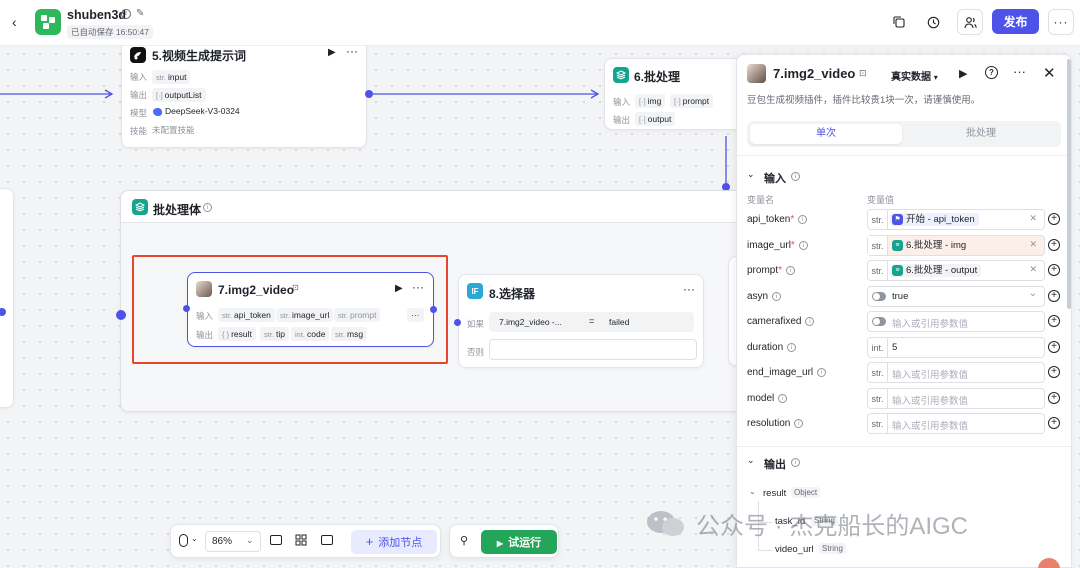  What do you see at coordinates (930, 245) in the screenshot?
I see `reference-chip: ≡ 6.批处理 - img` at bounding box center [930, 245].